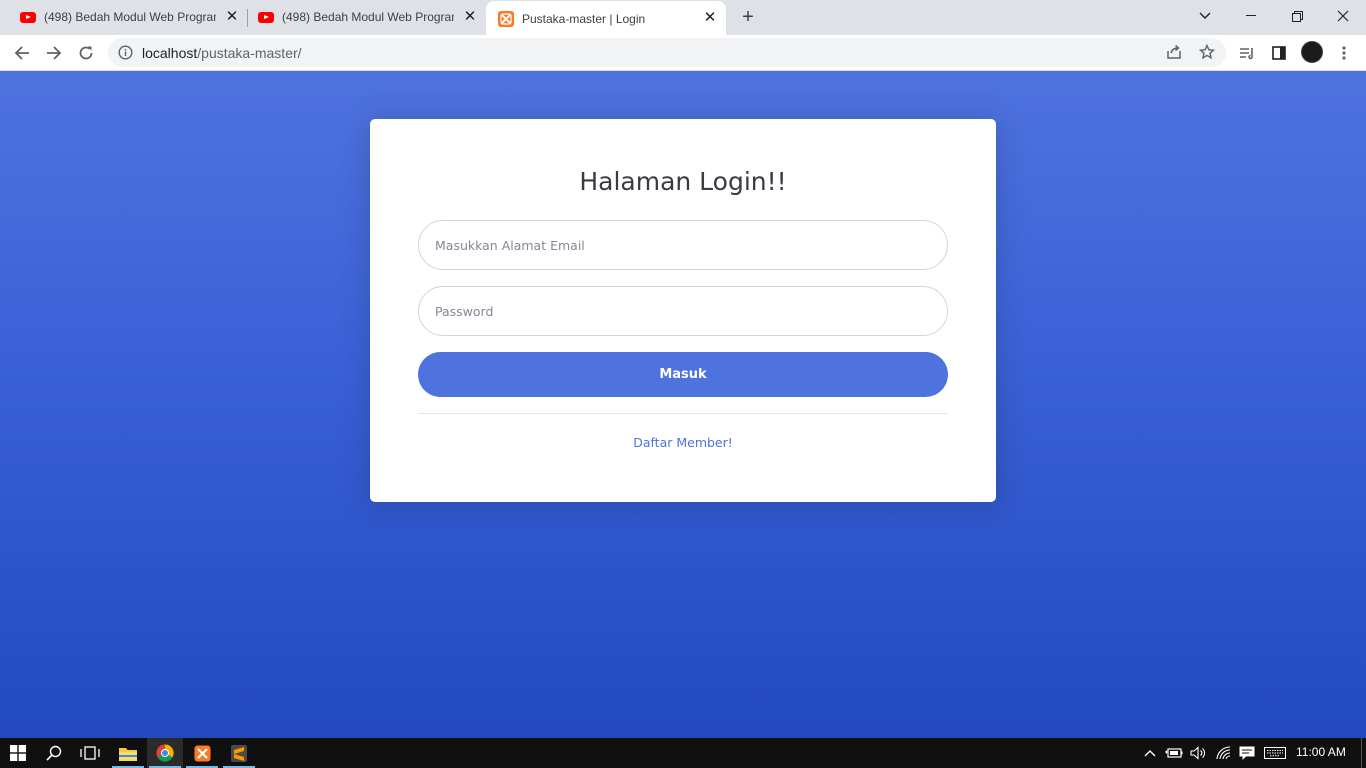 This screenshot has height=768, width=1366. I want to click on task-view-icon, so click(90, 753).